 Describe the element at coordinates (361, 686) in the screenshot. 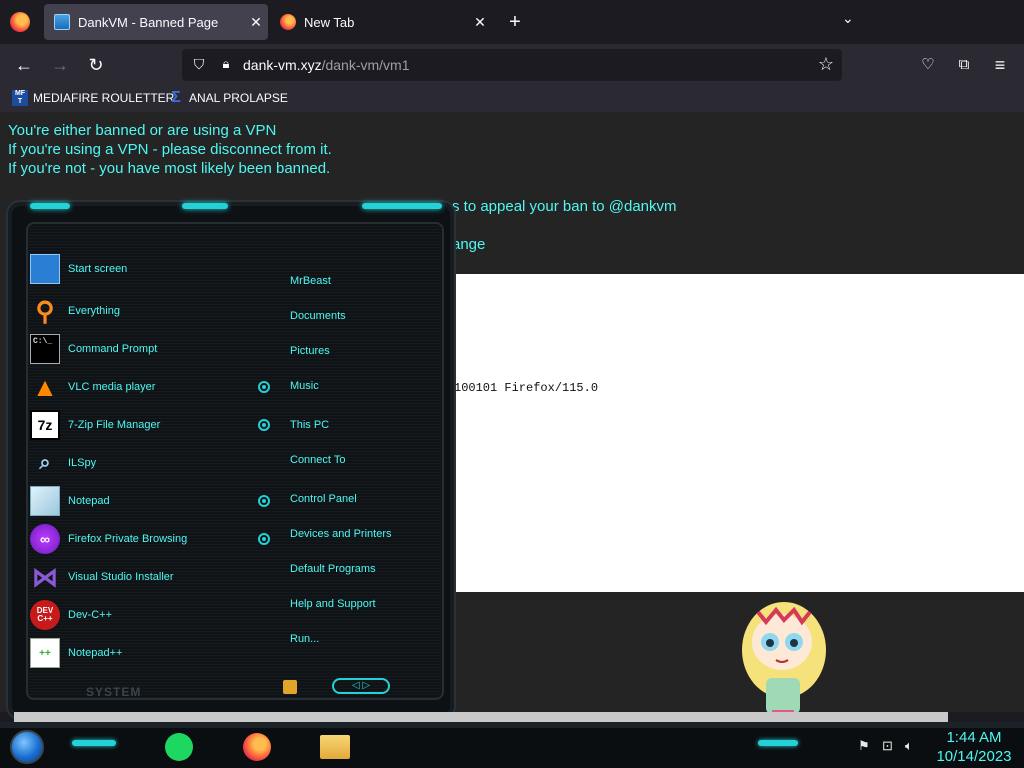

I see `menu-nav-arrows-icon: ◁ ▷` at that location.